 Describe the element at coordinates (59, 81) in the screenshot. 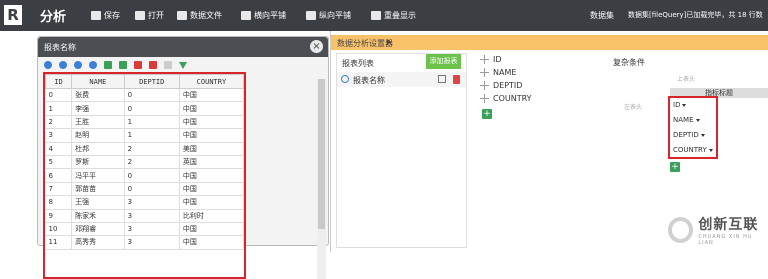

I see `column-header-id: ID` at that location.